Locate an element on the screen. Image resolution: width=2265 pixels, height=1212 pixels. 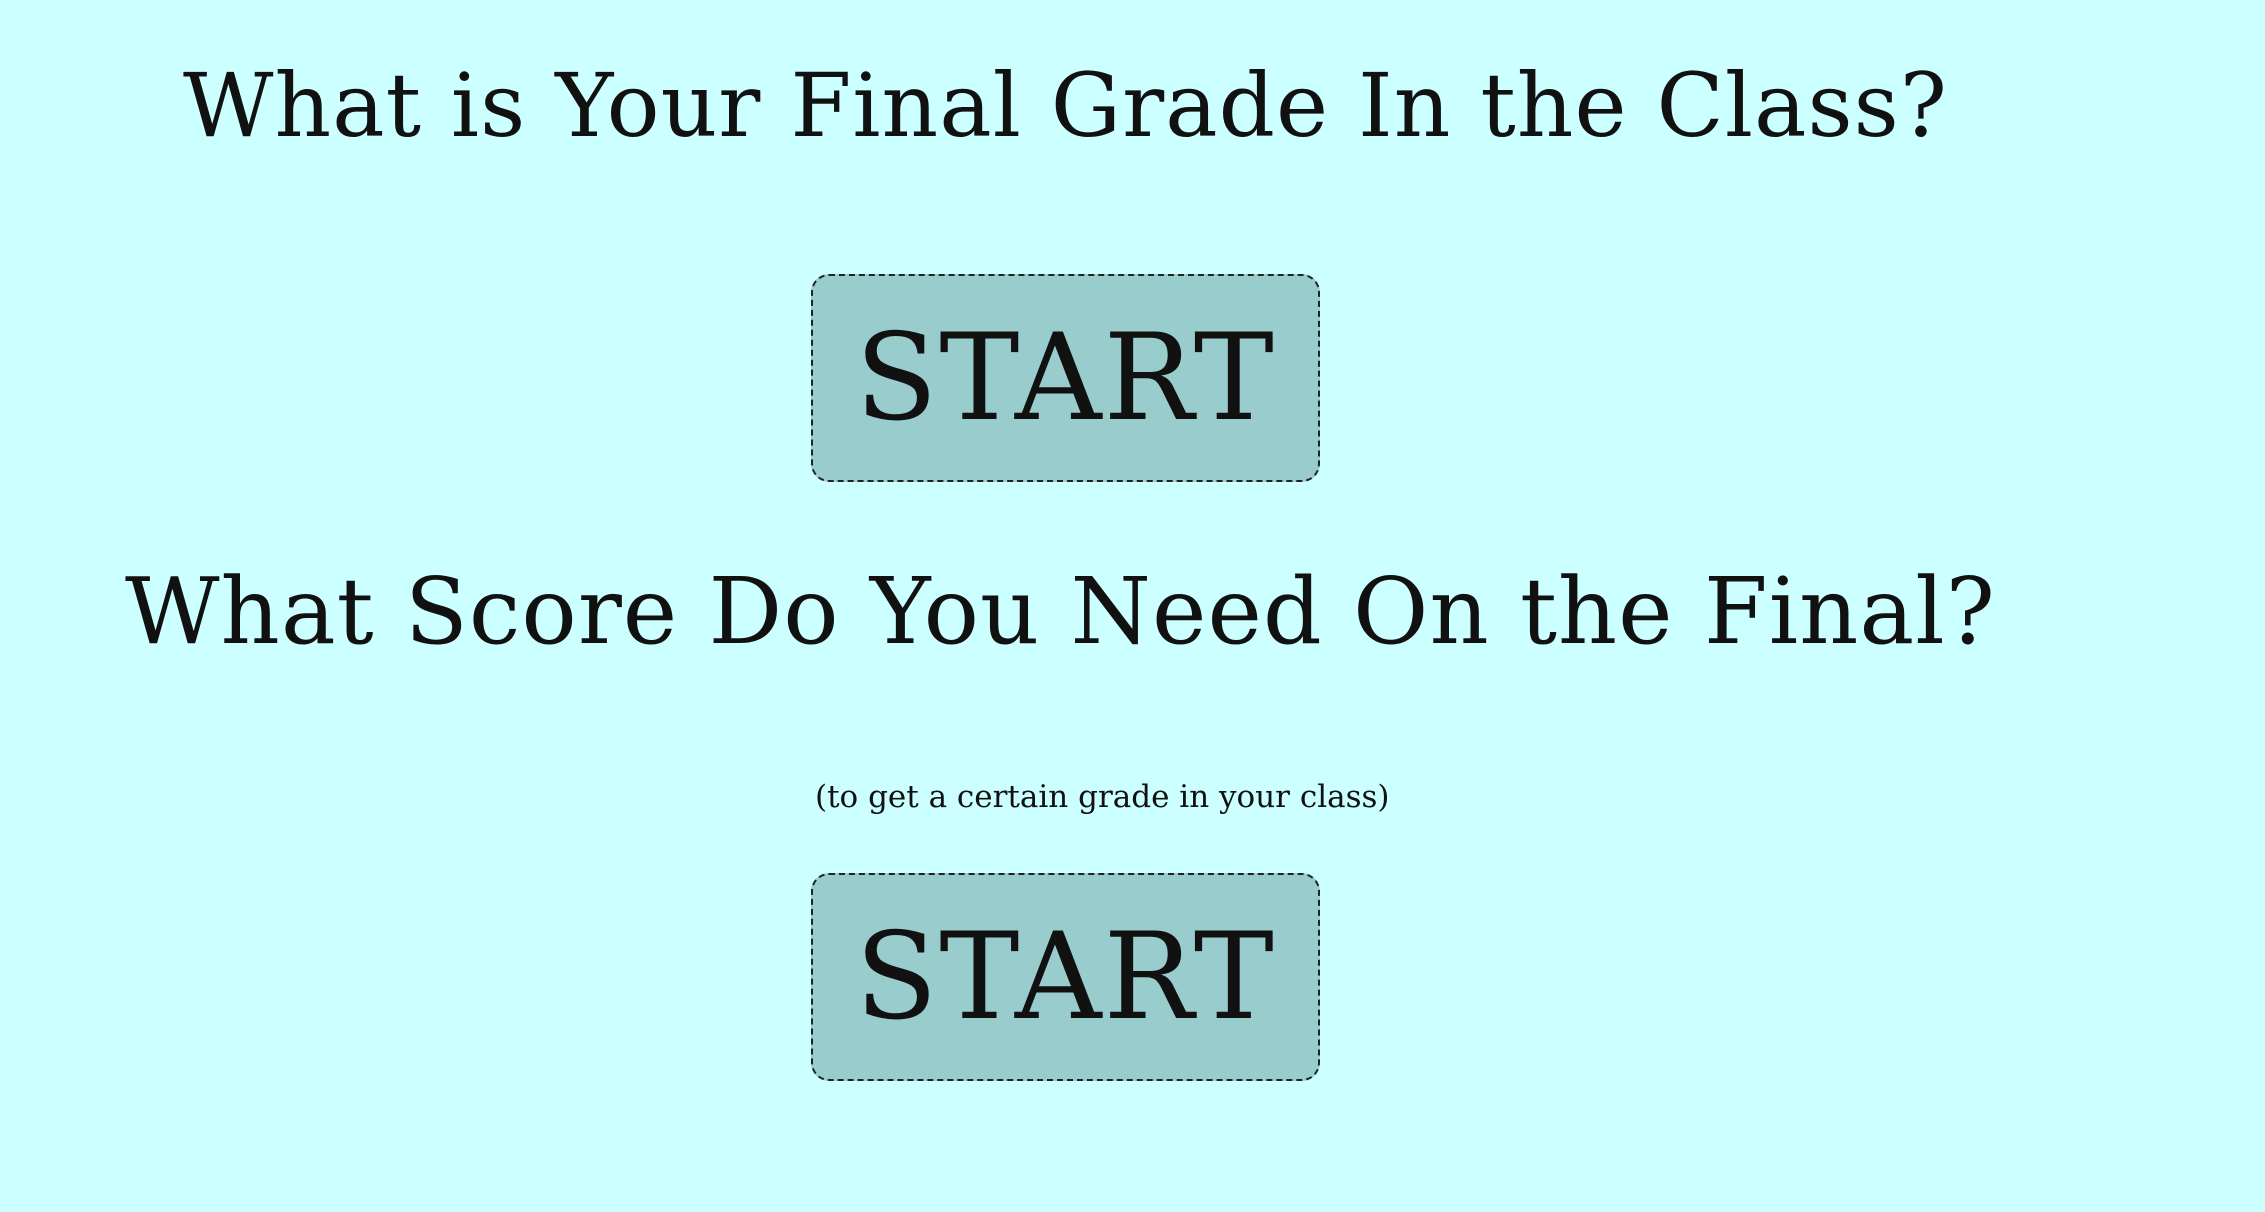
start-final-score-button: START is located at coordinates (1065, 977).